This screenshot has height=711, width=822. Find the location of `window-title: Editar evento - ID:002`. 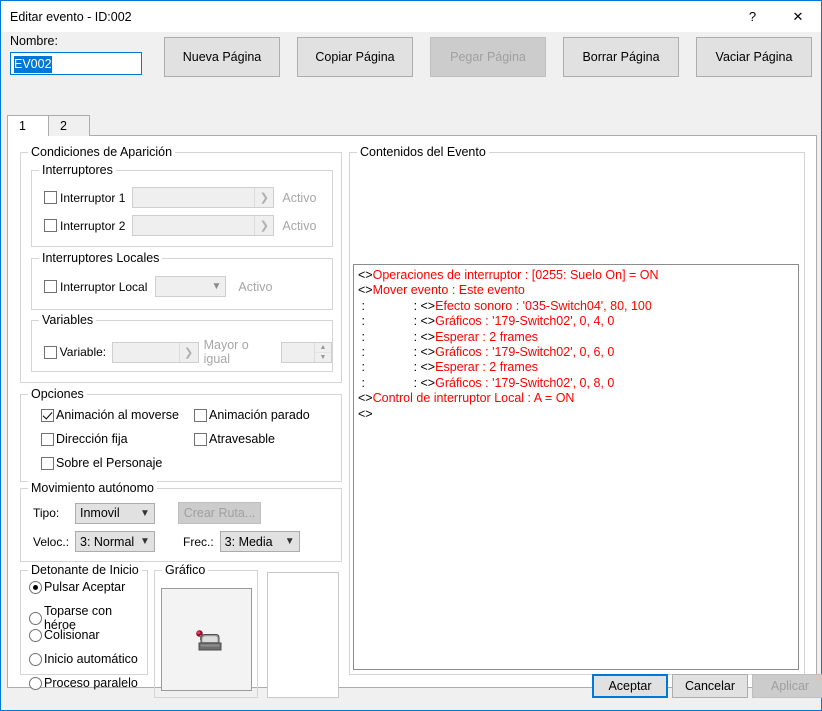

window-title: Editar evento - ID:002 is located at coordinates (71, 16).